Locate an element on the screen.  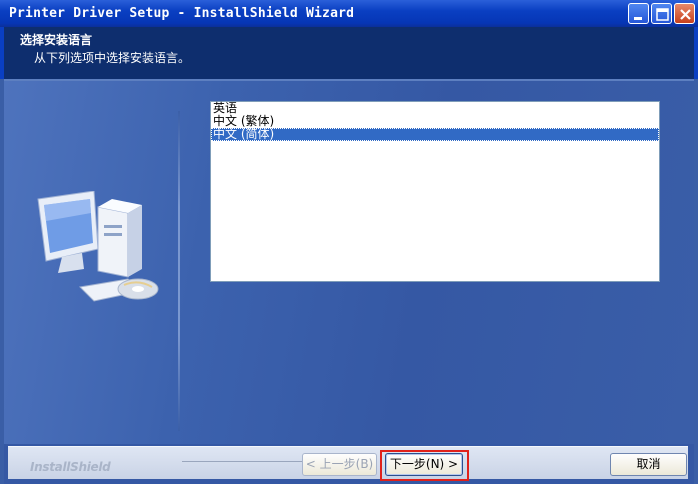
vertical-divider is located at coordinates (179, 271).